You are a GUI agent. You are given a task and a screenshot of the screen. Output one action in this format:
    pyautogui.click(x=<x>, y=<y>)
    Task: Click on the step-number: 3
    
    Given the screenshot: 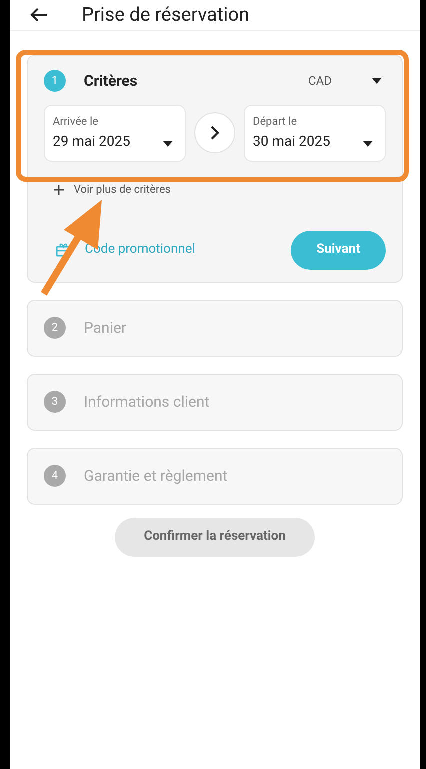 What is the action you would take?
    pyautogui.click(x=55, y=402)
    